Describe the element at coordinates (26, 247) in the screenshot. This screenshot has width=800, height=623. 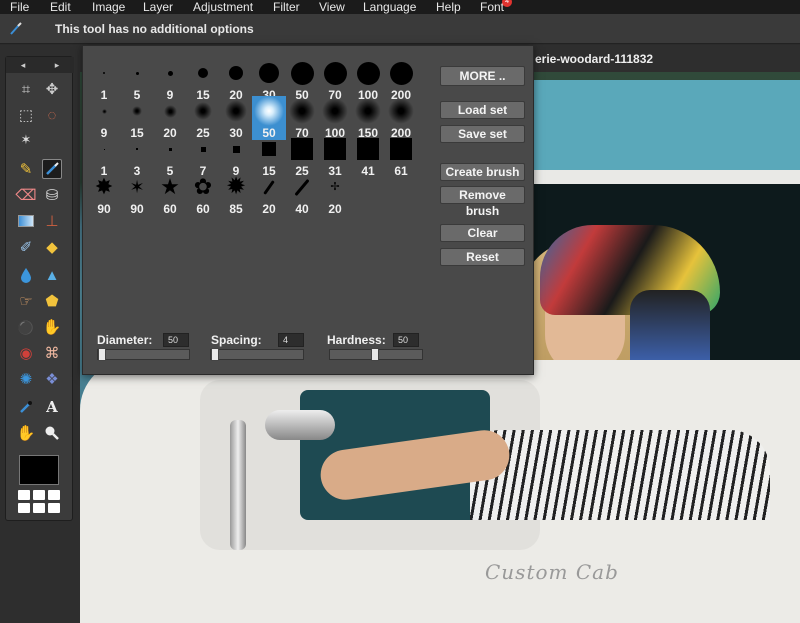
I see `color-replace-icon: ✐` at that location.